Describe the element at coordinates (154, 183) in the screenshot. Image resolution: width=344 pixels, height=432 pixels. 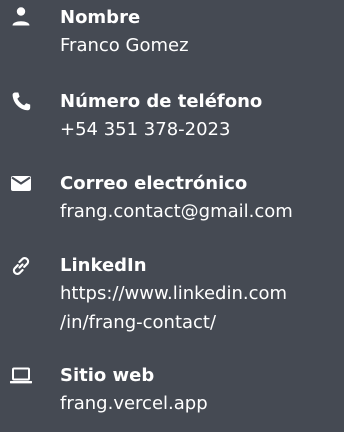
I see `contact-label-email: Correo electrónico` at that location.